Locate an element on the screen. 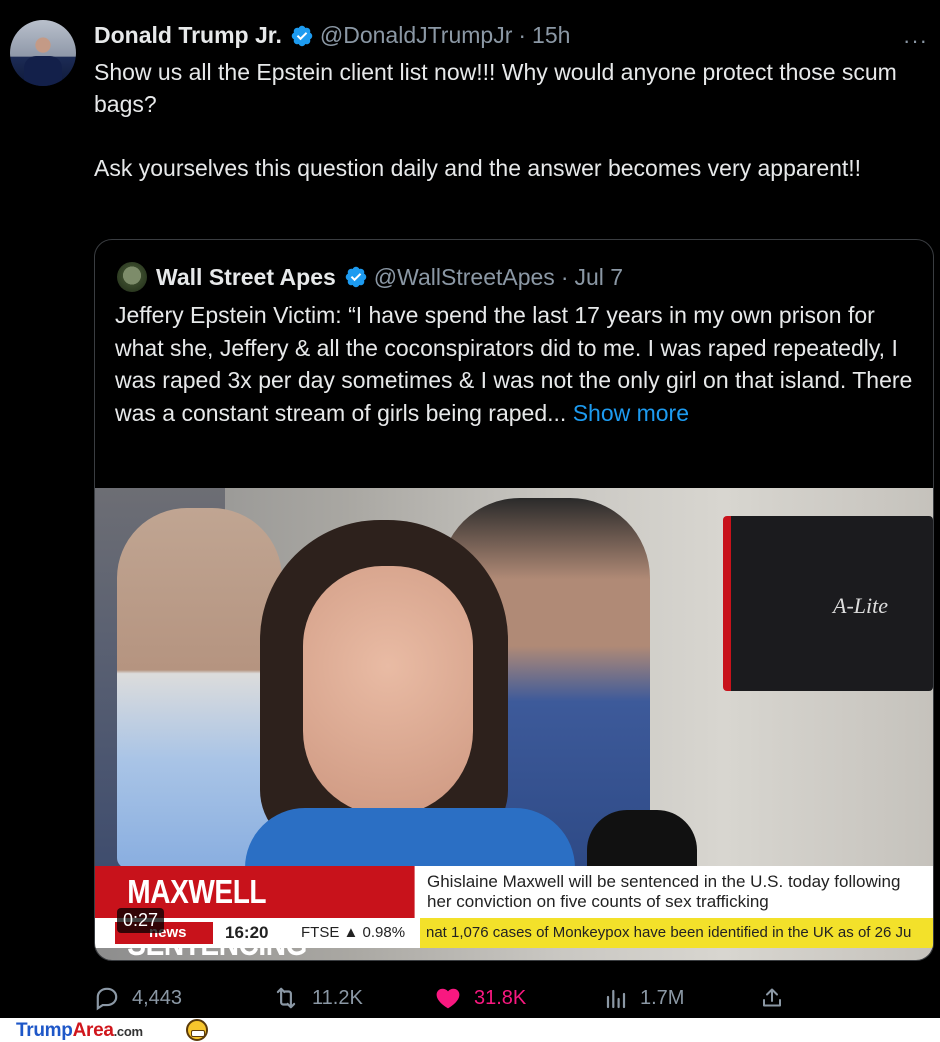 The height and width of the screenshot is (1042, 940). ticker-time: 16:20 is located at coordinates (247, 932).